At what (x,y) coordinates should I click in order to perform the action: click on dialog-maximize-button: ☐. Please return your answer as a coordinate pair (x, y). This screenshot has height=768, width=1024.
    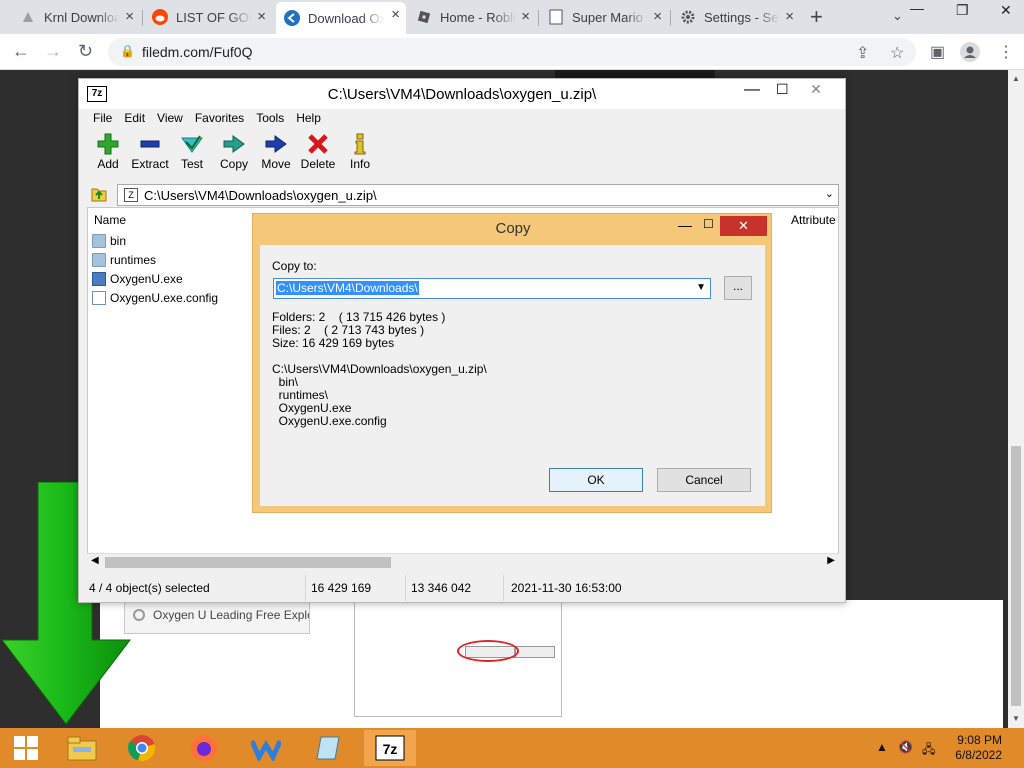
    Looking at the image, I should click on (708, 224).